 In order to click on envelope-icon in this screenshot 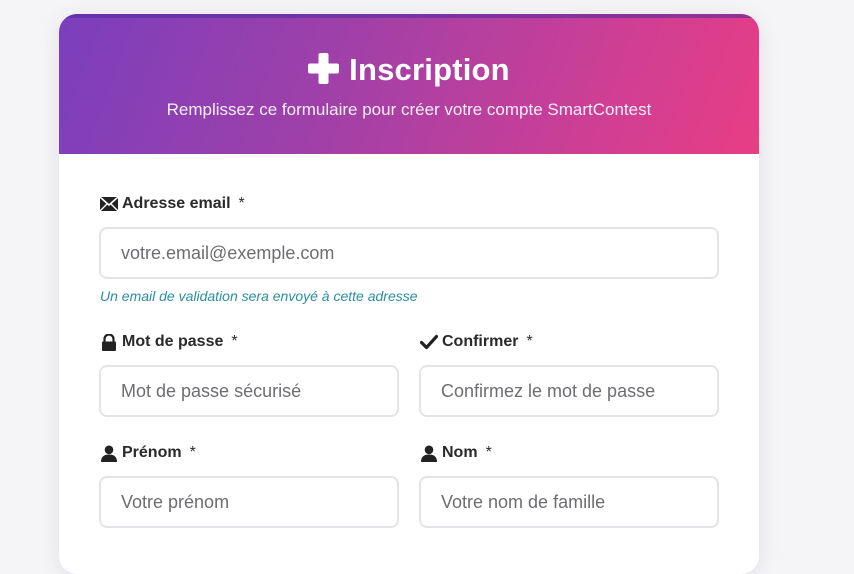, I will do `click(109, 204)`.